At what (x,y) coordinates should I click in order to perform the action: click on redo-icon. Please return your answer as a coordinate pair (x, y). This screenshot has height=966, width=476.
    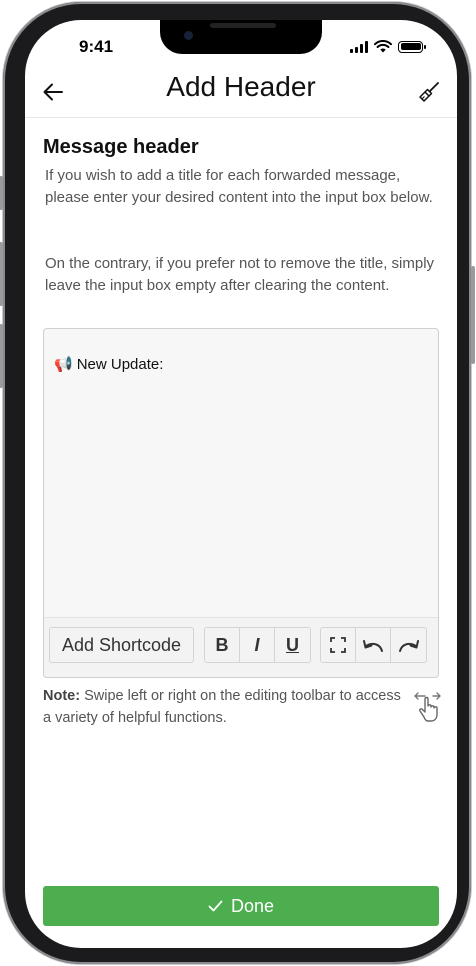
    Looking at the image, I should click on (408, 646).